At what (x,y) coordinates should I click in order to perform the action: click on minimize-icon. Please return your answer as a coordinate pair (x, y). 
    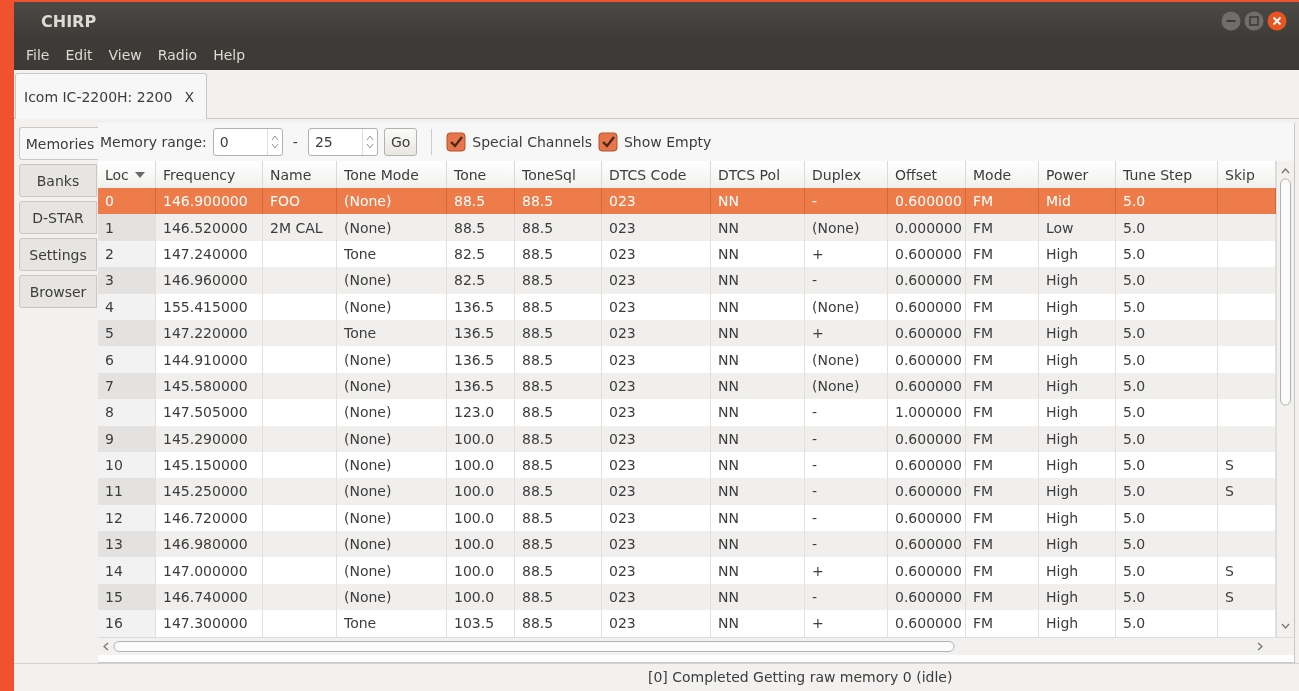
    Looking at the image, I should click on (1231, 21).